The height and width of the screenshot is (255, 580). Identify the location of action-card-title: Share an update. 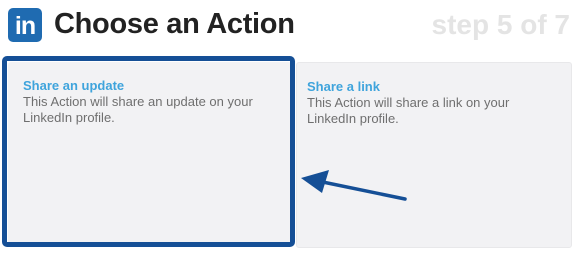
(73, 85).